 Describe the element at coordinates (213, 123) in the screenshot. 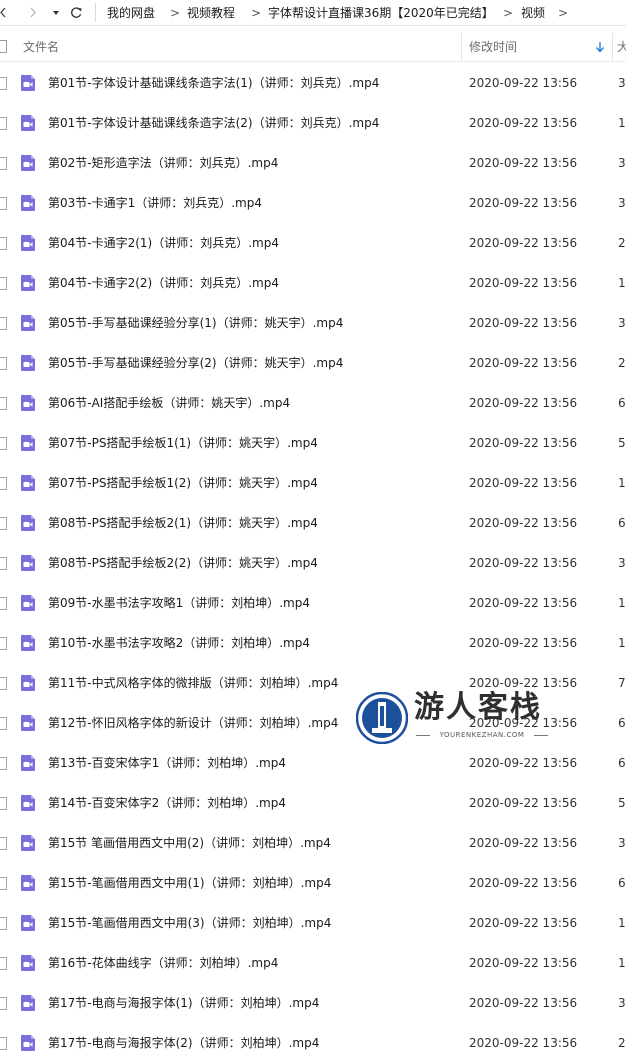

I see `file-name: 第01节-字体设计基础课线条造字法(2)（讲师：刘兵克）.mp4` at that location.